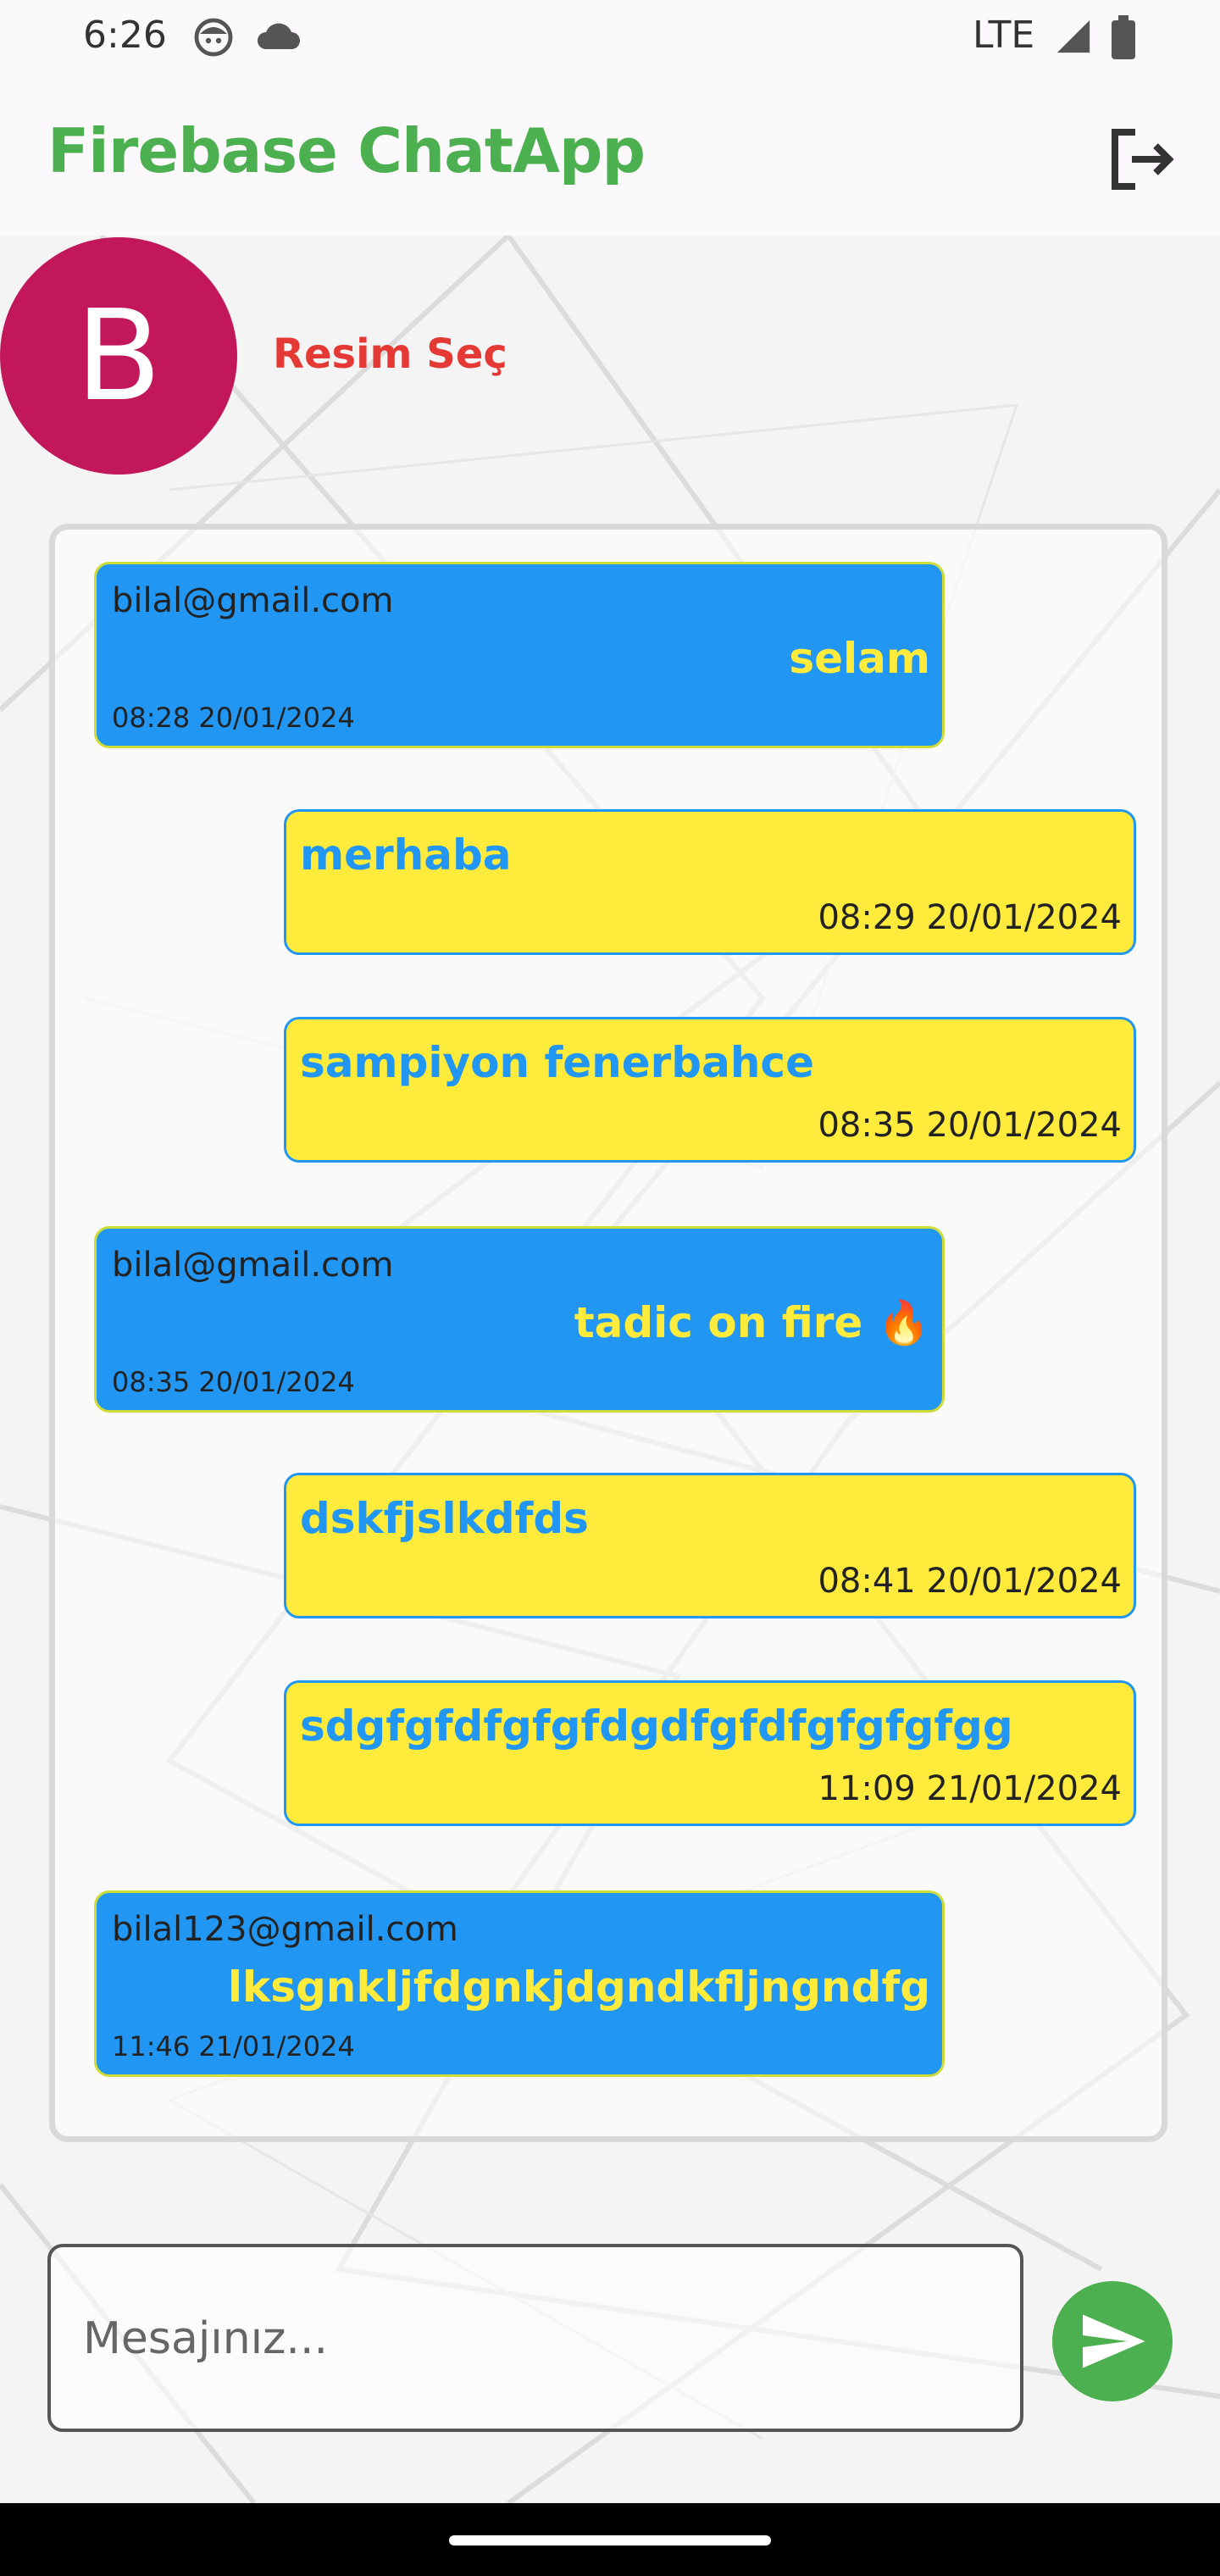 The width and height of the screenshot is (1220, 2576). I want to click on message-input, so click(540, 2338).